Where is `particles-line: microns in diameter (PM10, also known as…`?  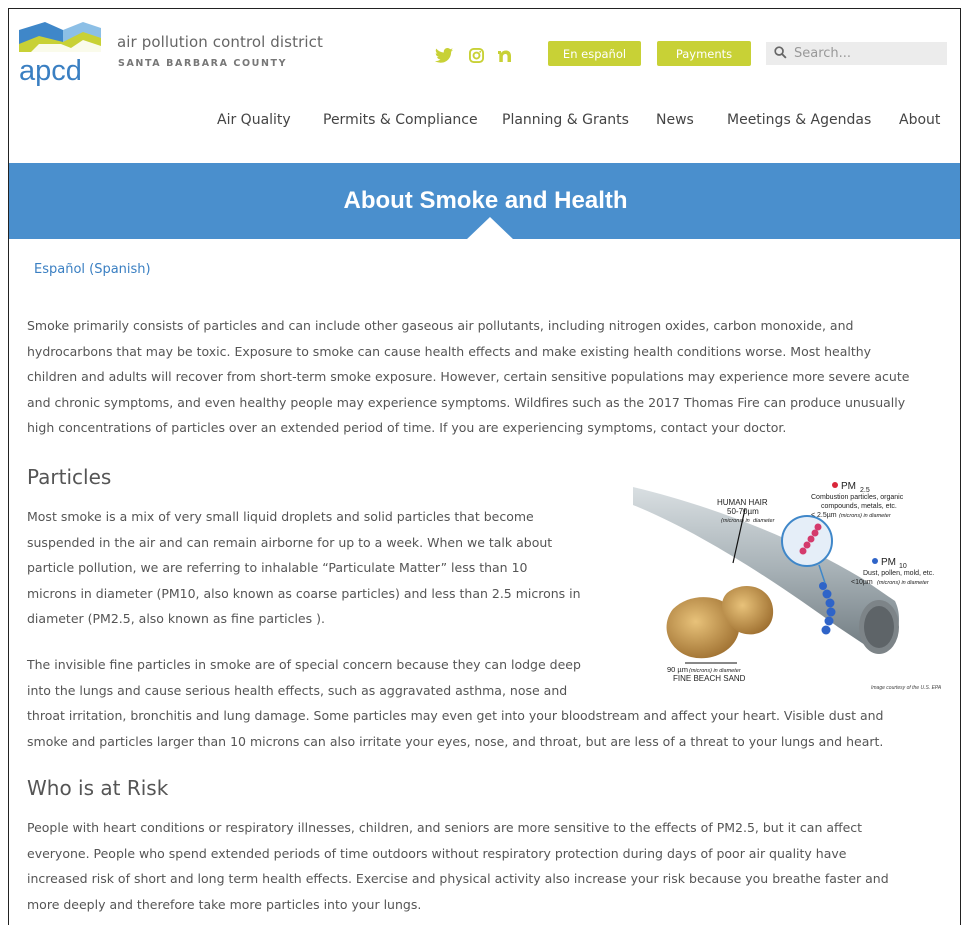 particles-line: microns in diameter (PM10, also known as… is located at coordinates (304, 593).